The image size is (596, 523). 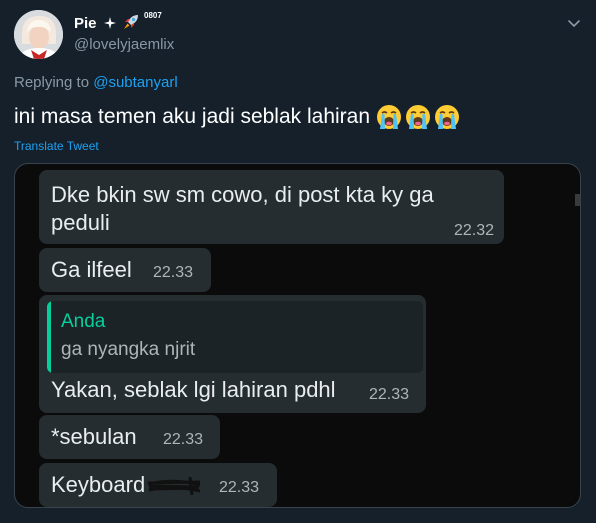 I want to click on chat-bubble: Ga ilfeel 22.33, so click(x=125, y=270).